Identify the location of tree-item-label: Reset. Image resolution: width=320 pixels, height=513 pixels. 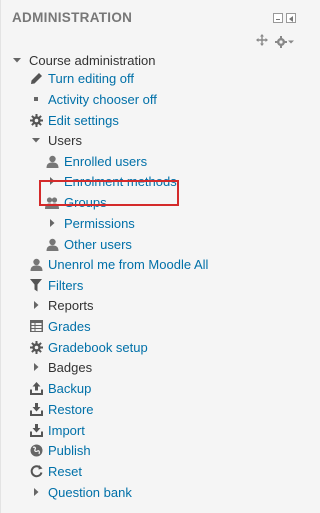
(65, 471).